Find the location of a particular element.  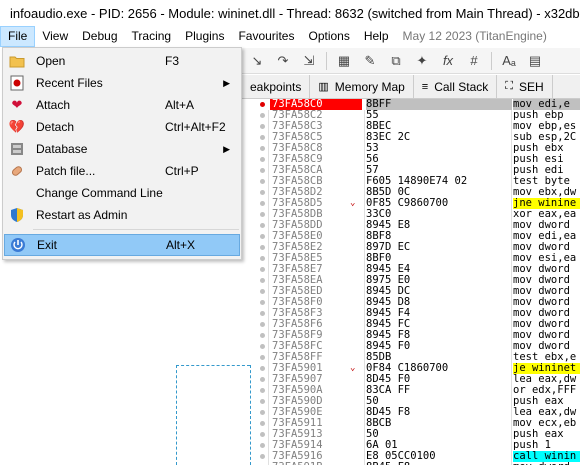

file-menu-detach: 💔 Detach Ctrl+Alt+F2 is located at coordinates (122, 127).